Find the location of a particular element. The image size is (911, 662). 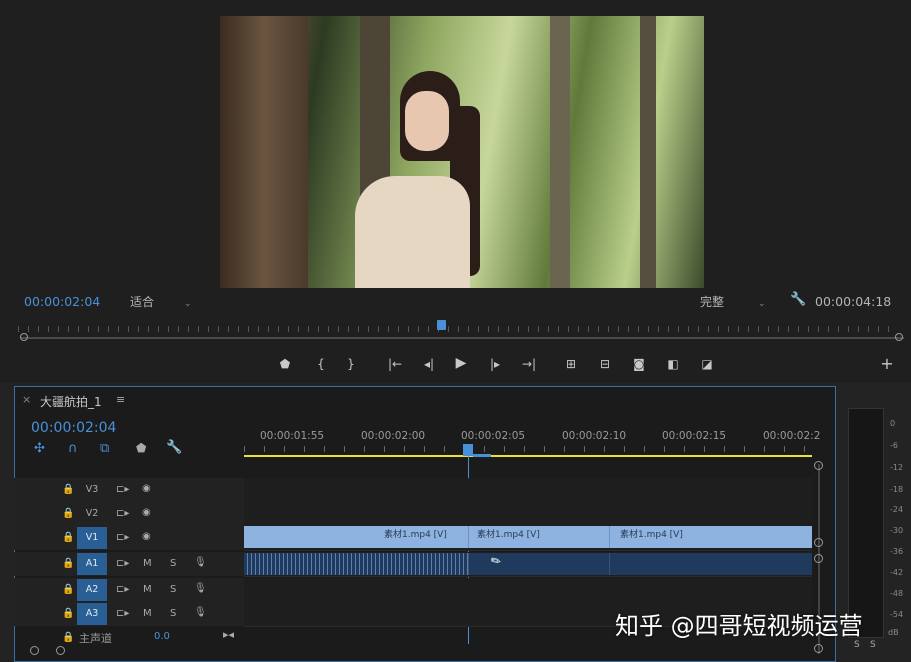

track-target-v1: V1 is located at coordinates (92, 538).